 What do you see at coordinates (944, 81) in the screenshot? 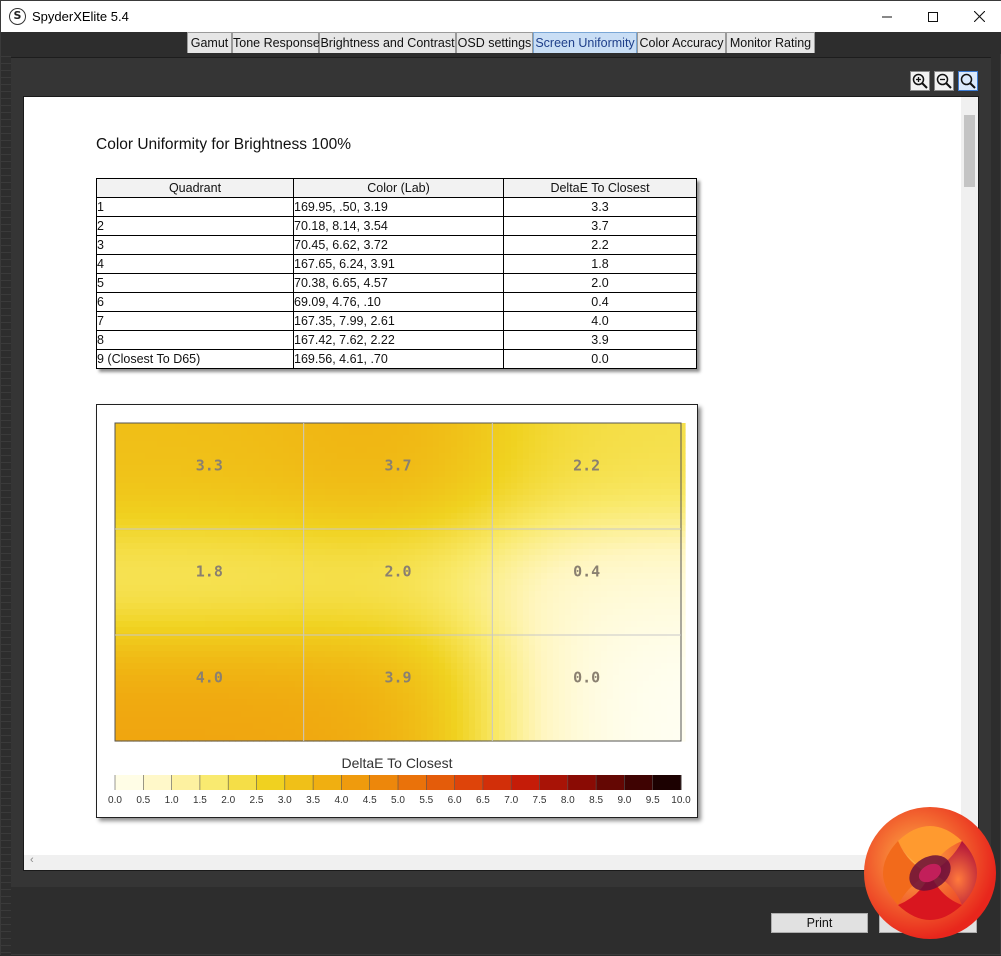
I see `zoom-out-button` at bounding box center [944, 81].